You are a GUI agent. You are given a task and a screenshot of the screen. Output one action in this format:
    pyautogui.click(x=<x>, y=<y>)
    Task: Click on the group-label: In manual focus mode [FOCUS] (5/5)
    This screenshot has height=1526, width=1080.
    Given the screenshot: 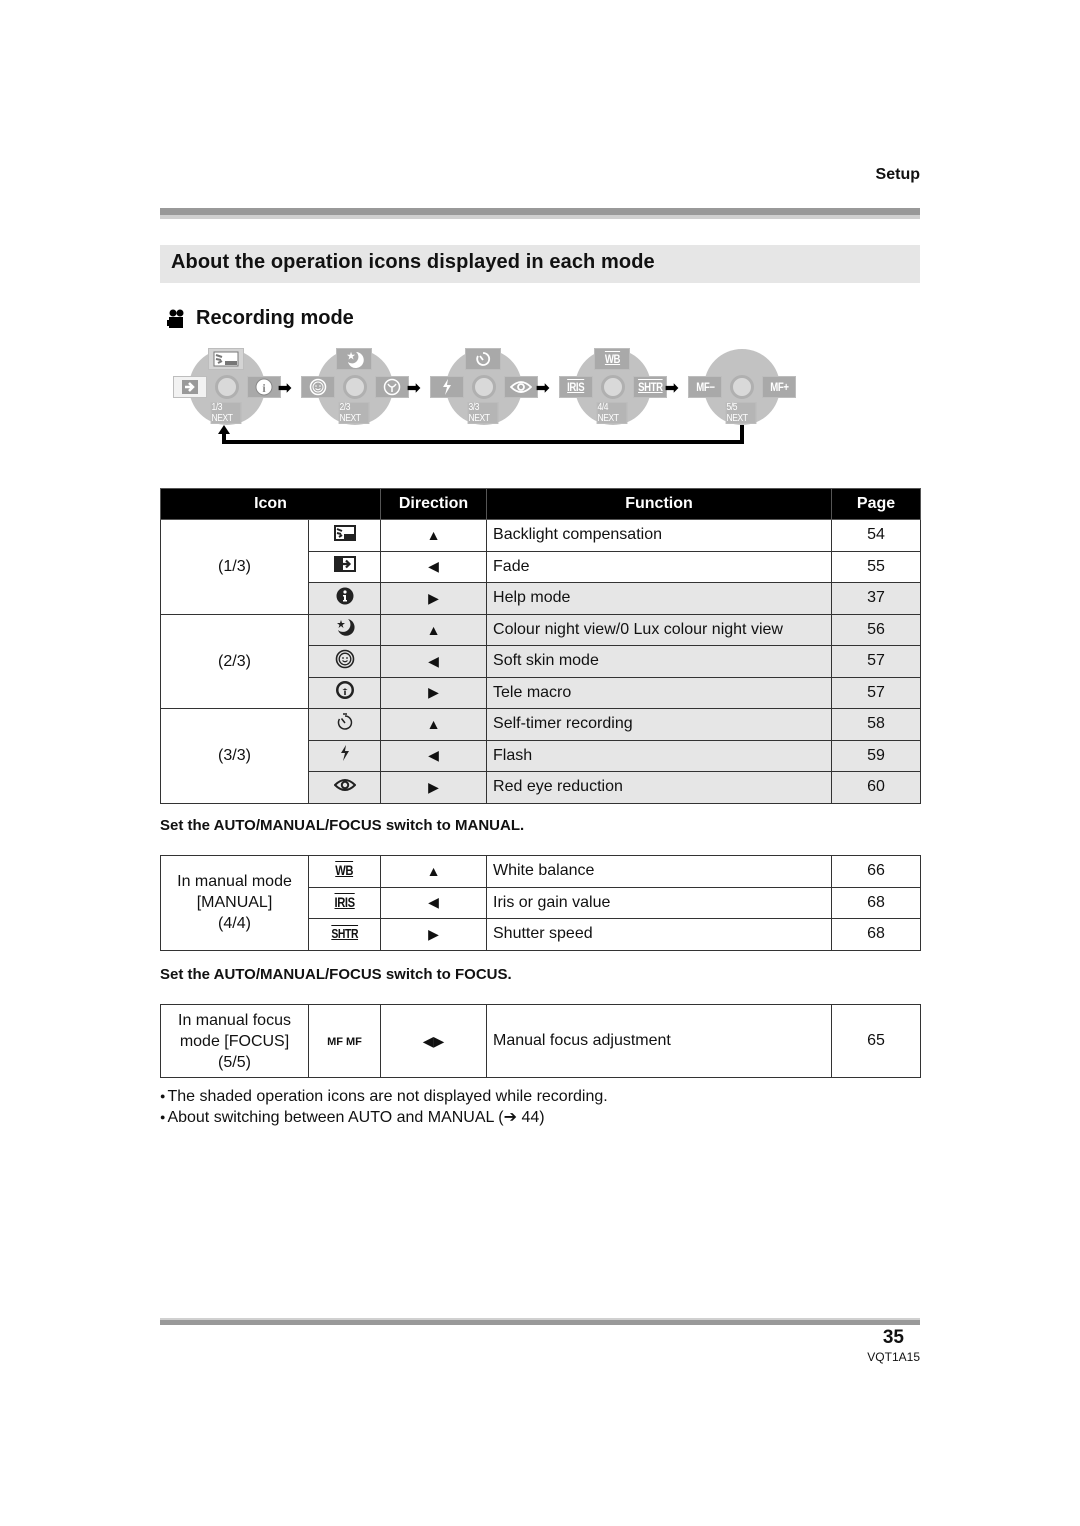 What is the action you would take?
    pyautogui.click(x=234, y=1041)
    